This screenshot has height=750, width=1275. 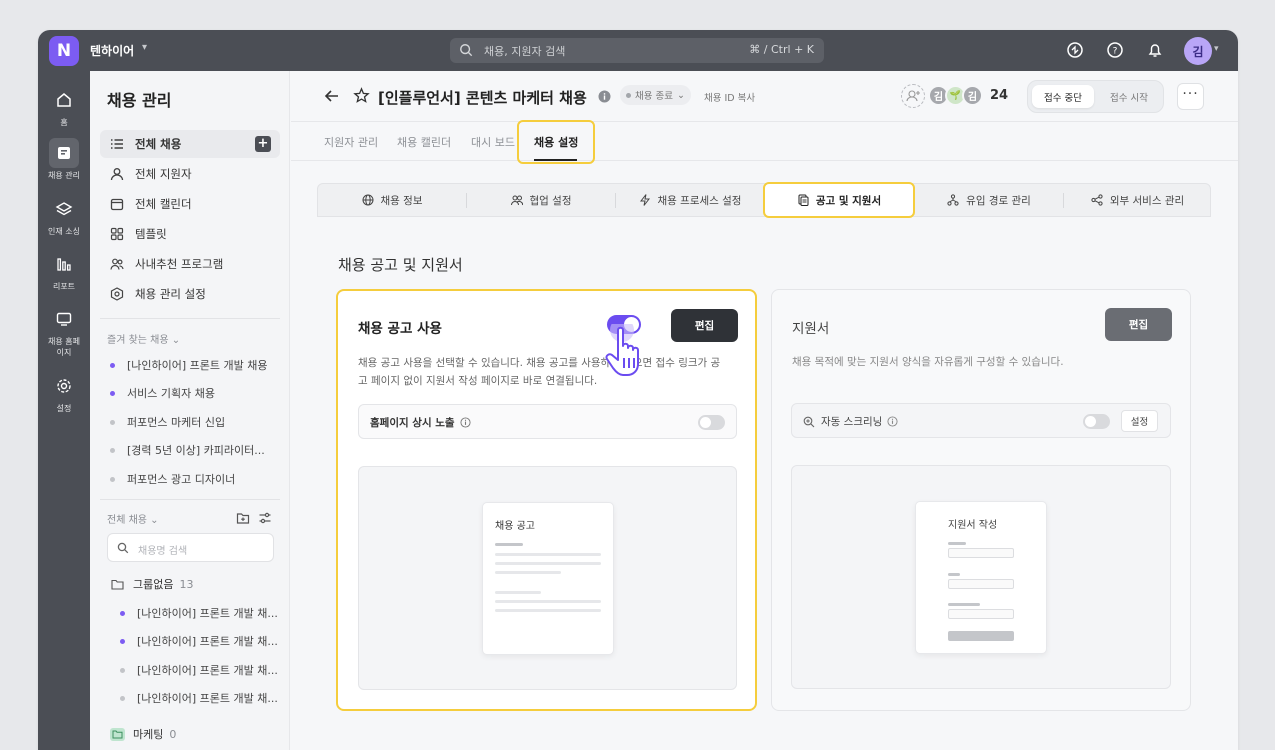 I want to click on sidebar-item-calendar: 전체 캘린더, so click(x=190, y=204).